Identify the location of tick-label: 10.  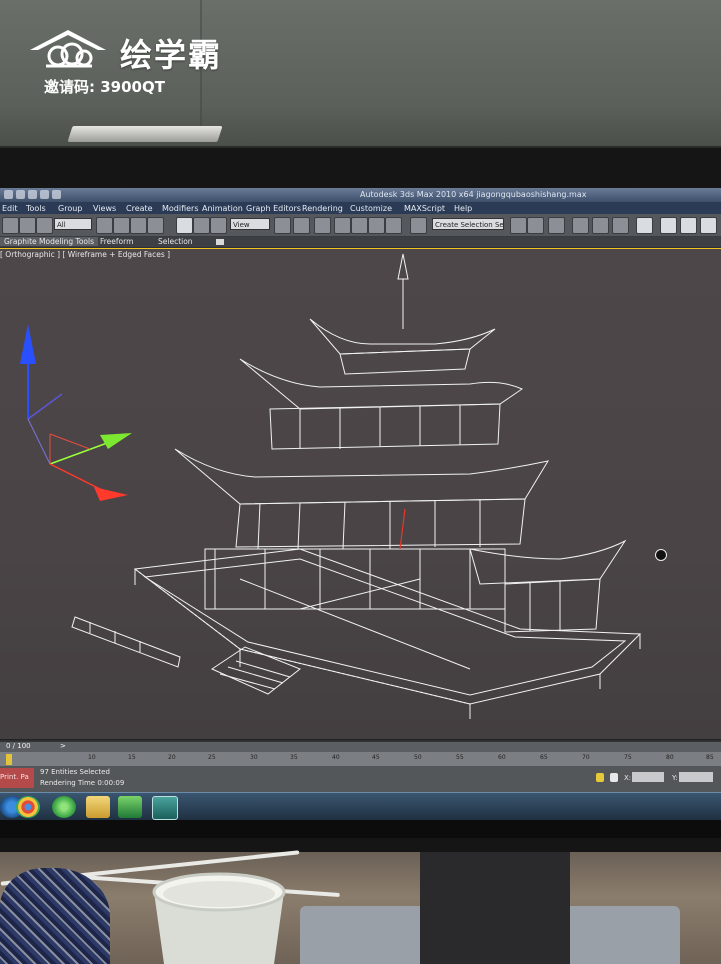
(92, 757).